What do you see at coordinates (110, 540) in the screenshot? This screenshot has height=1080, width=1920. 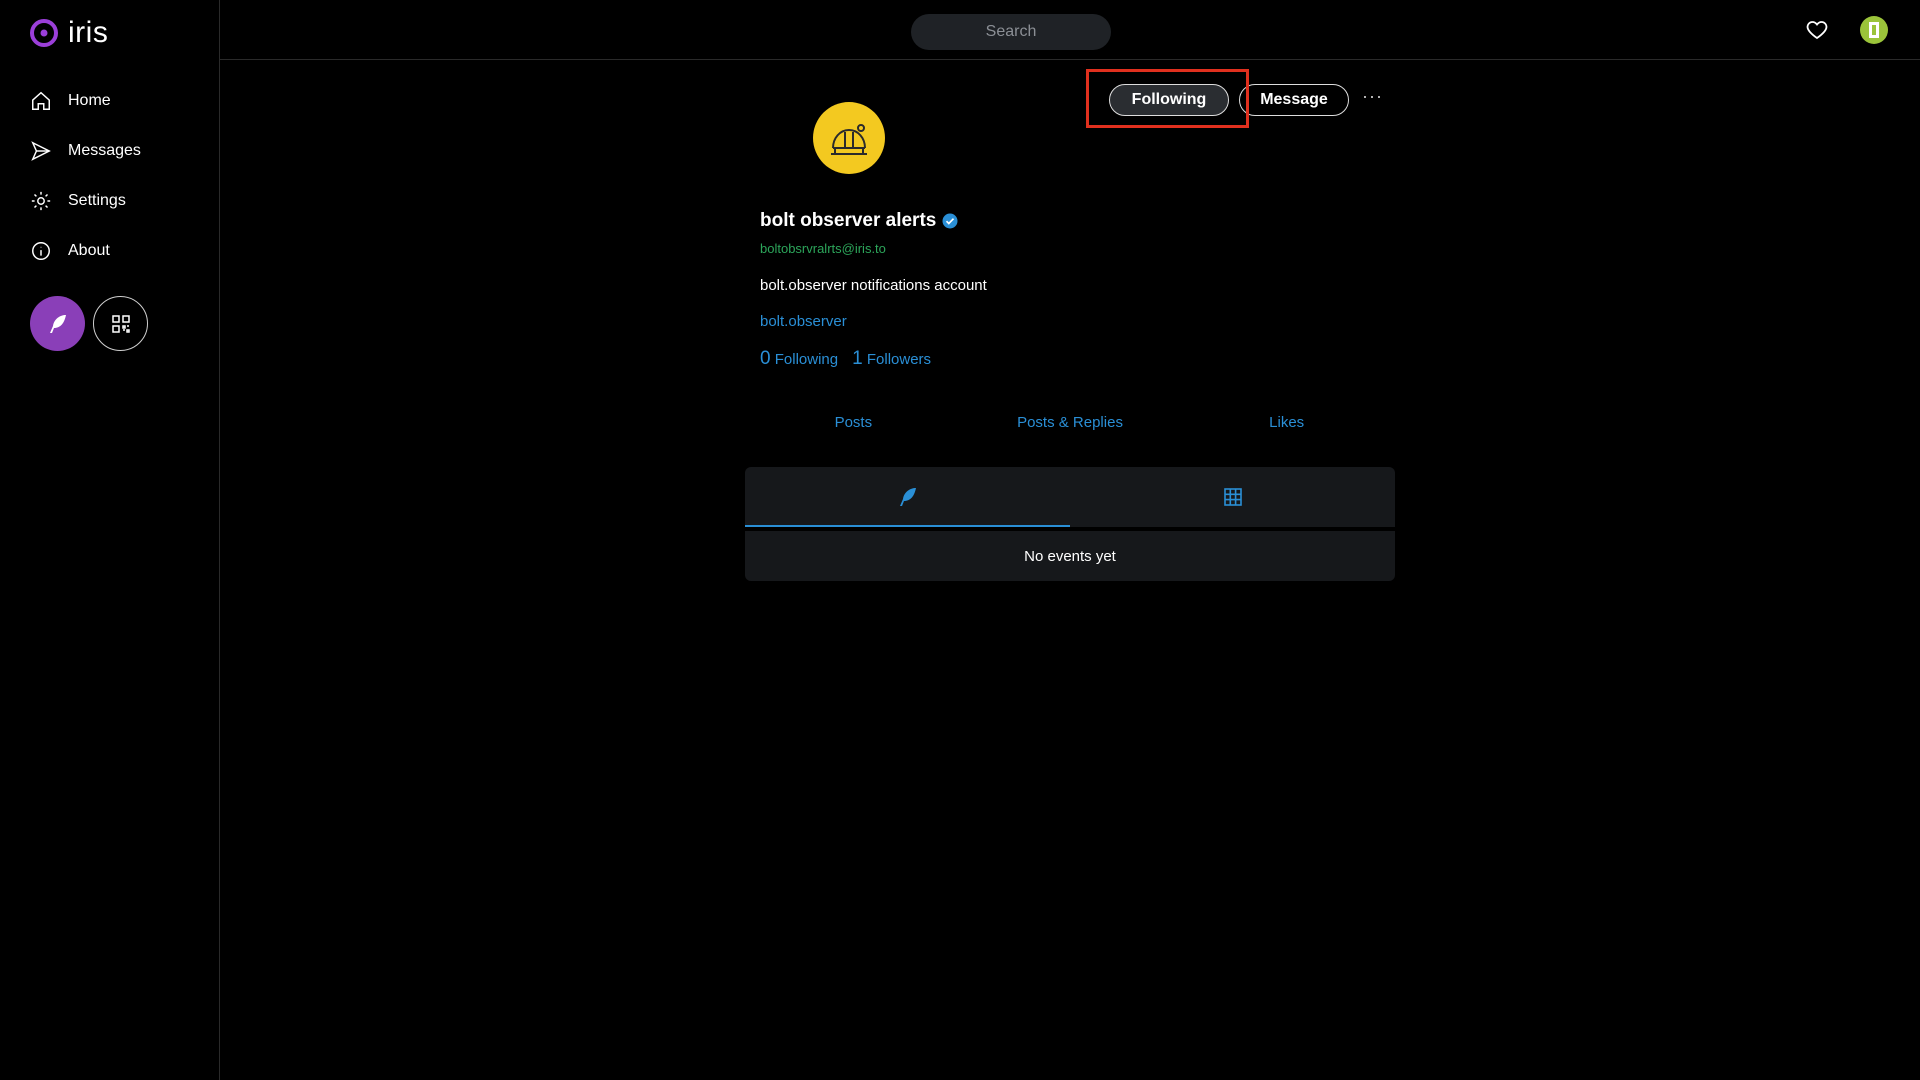 I see `sidebar: iris Home Messages Settings About` at bounding box center [110, 540].